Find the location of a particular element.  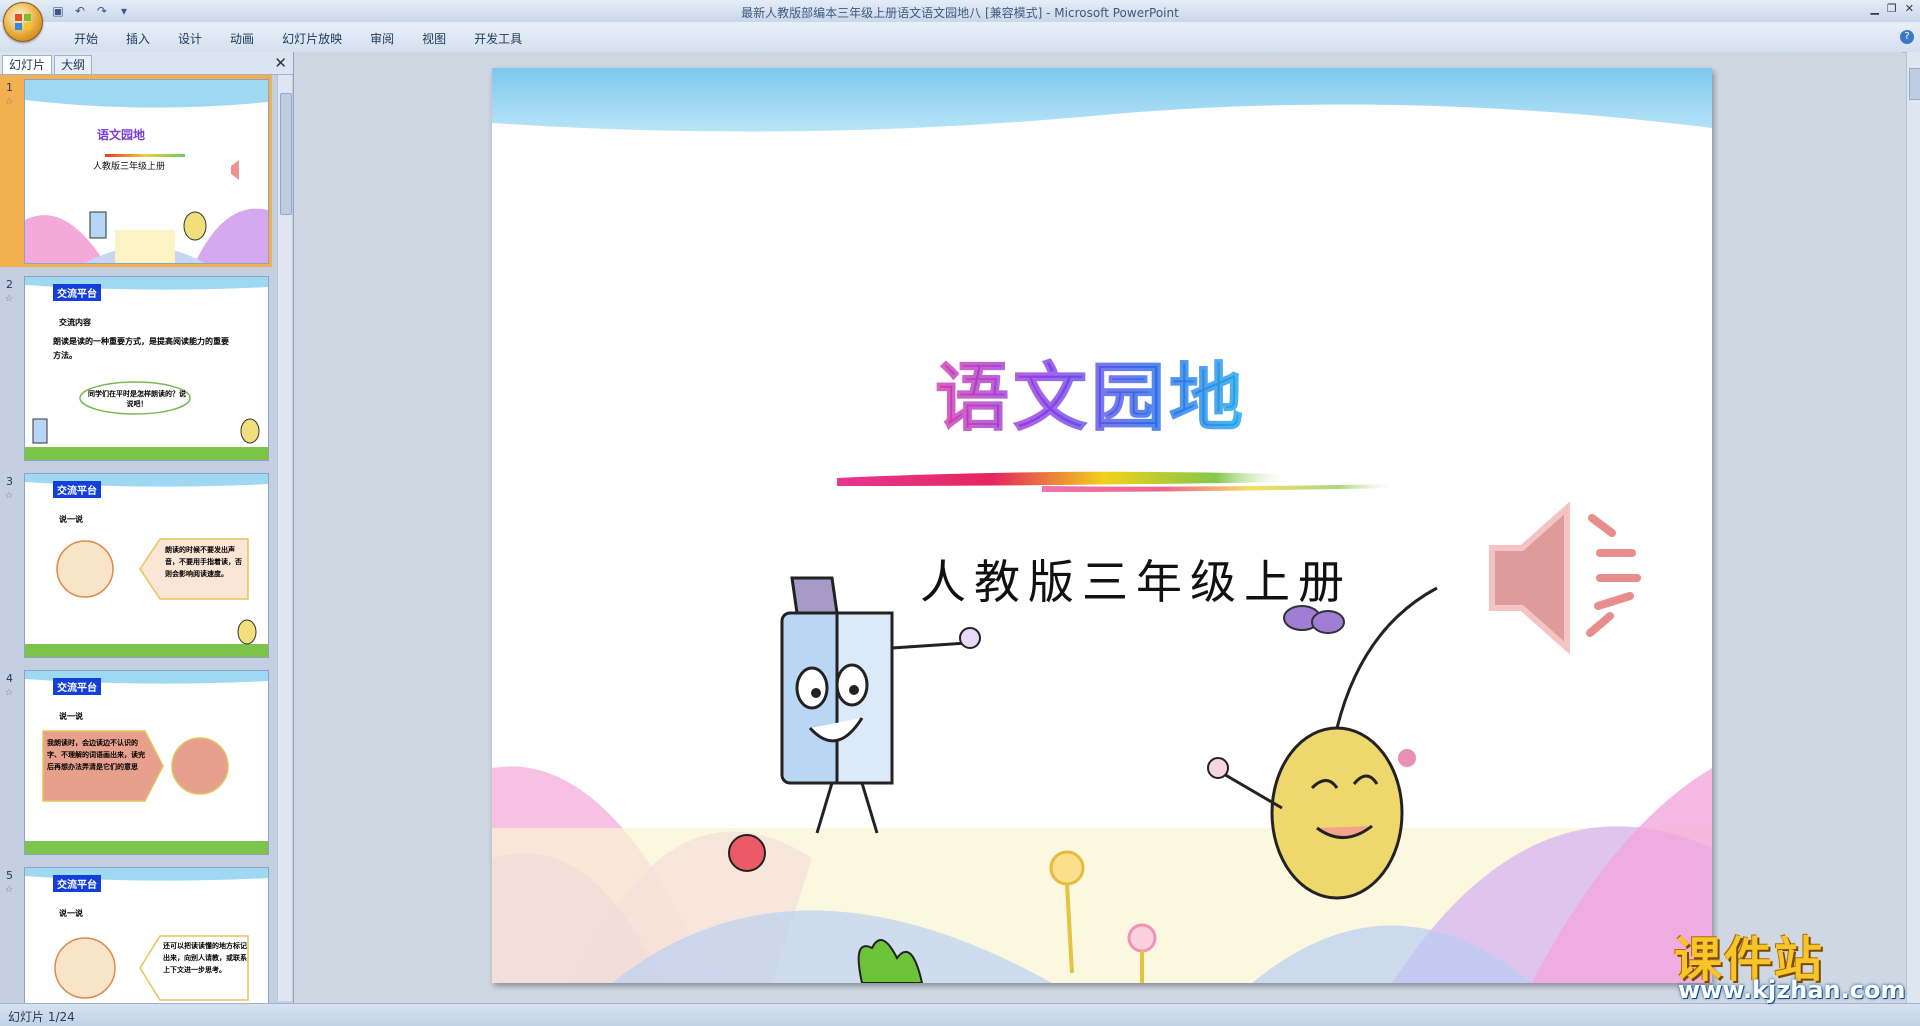

minimize-icon: ▁ is located at coordinates (1874, 8).